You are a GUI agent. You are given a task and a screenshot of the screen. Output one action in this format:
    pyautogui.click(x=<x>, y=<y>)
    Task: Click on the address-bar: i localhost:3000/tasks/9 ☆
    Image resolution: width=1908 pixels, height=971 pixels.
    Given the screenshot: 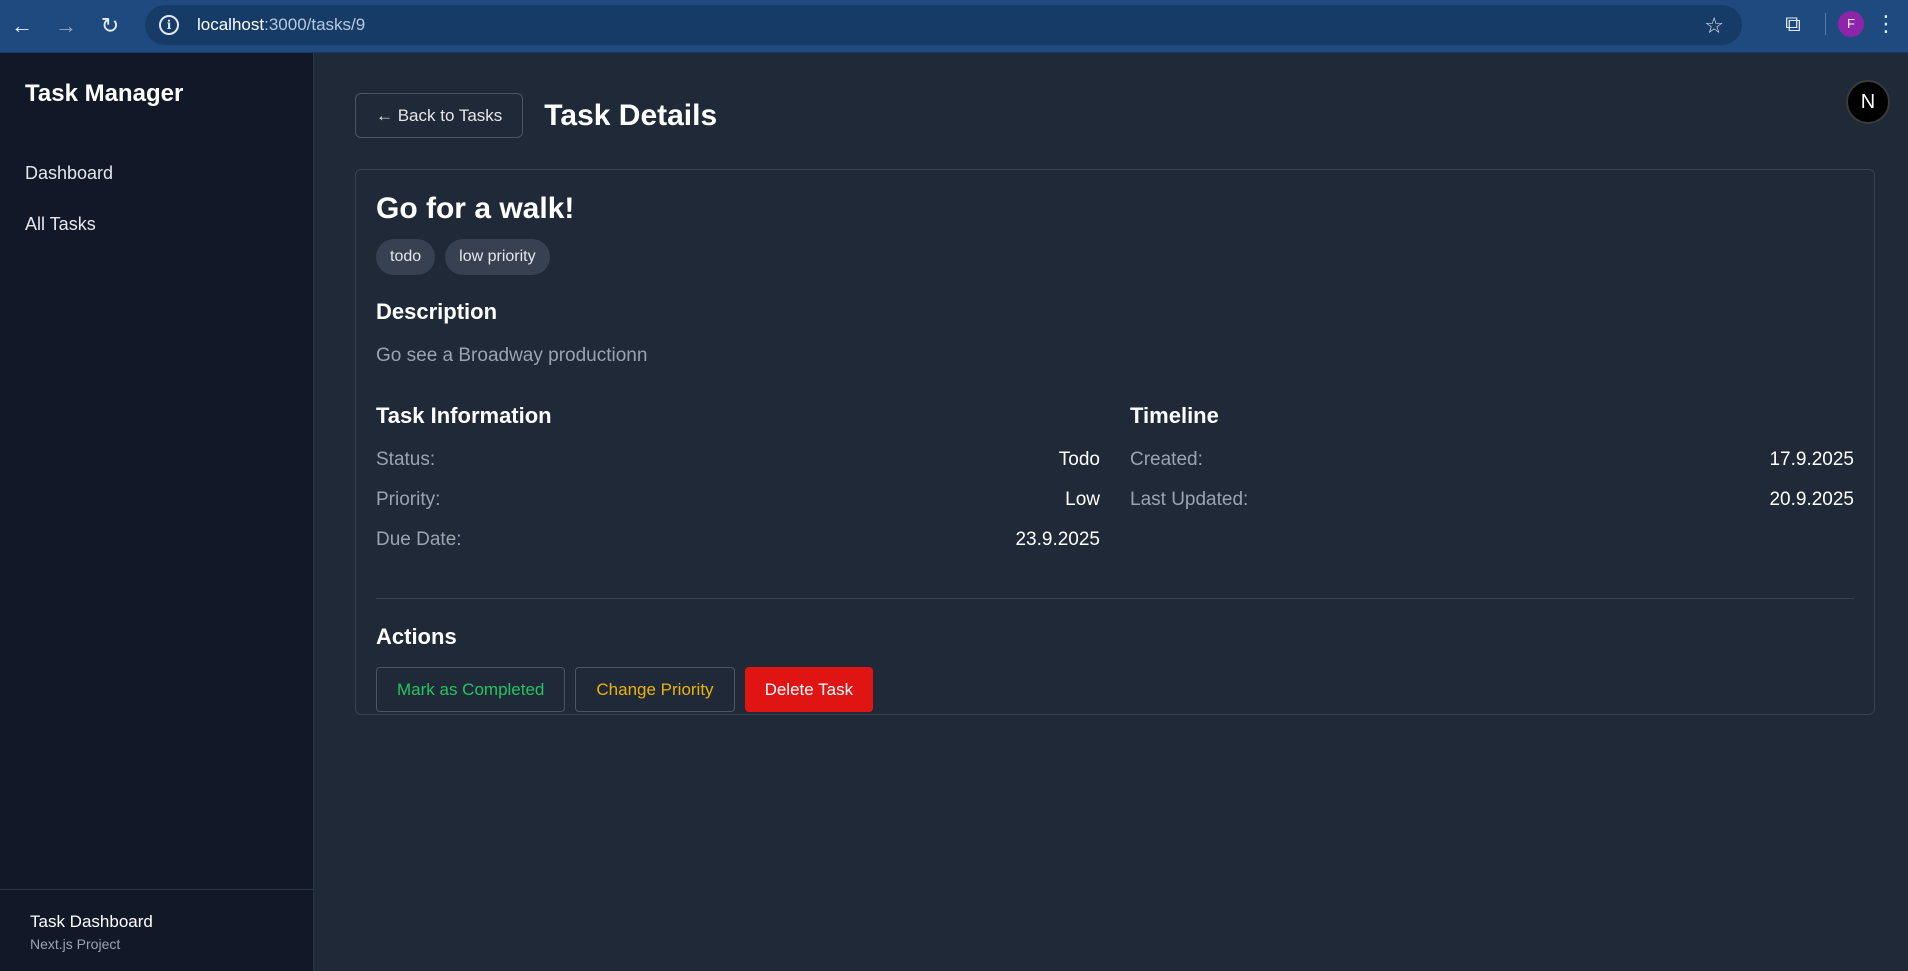 What is the action you would take?
    pyautogui.click(x=943, y=25)
    